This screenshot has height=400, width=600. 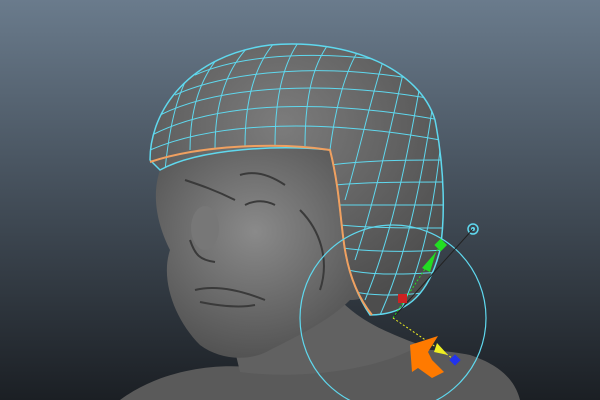 What do you see at coordinates (205, 228) in the screenshot?
I see `nose` at bounding box center [205, 228].